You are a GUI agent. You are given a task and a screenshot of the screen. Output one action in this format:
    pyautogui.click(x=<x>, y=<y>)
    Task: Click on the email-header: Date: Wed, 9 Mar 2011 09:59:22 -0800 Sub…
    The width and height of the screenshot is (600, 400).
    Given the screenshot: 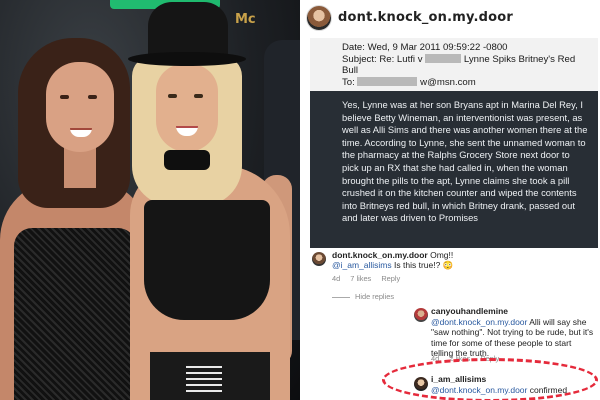 What is the action you would take?
    pyautogui.click(x=454, y=64)
    